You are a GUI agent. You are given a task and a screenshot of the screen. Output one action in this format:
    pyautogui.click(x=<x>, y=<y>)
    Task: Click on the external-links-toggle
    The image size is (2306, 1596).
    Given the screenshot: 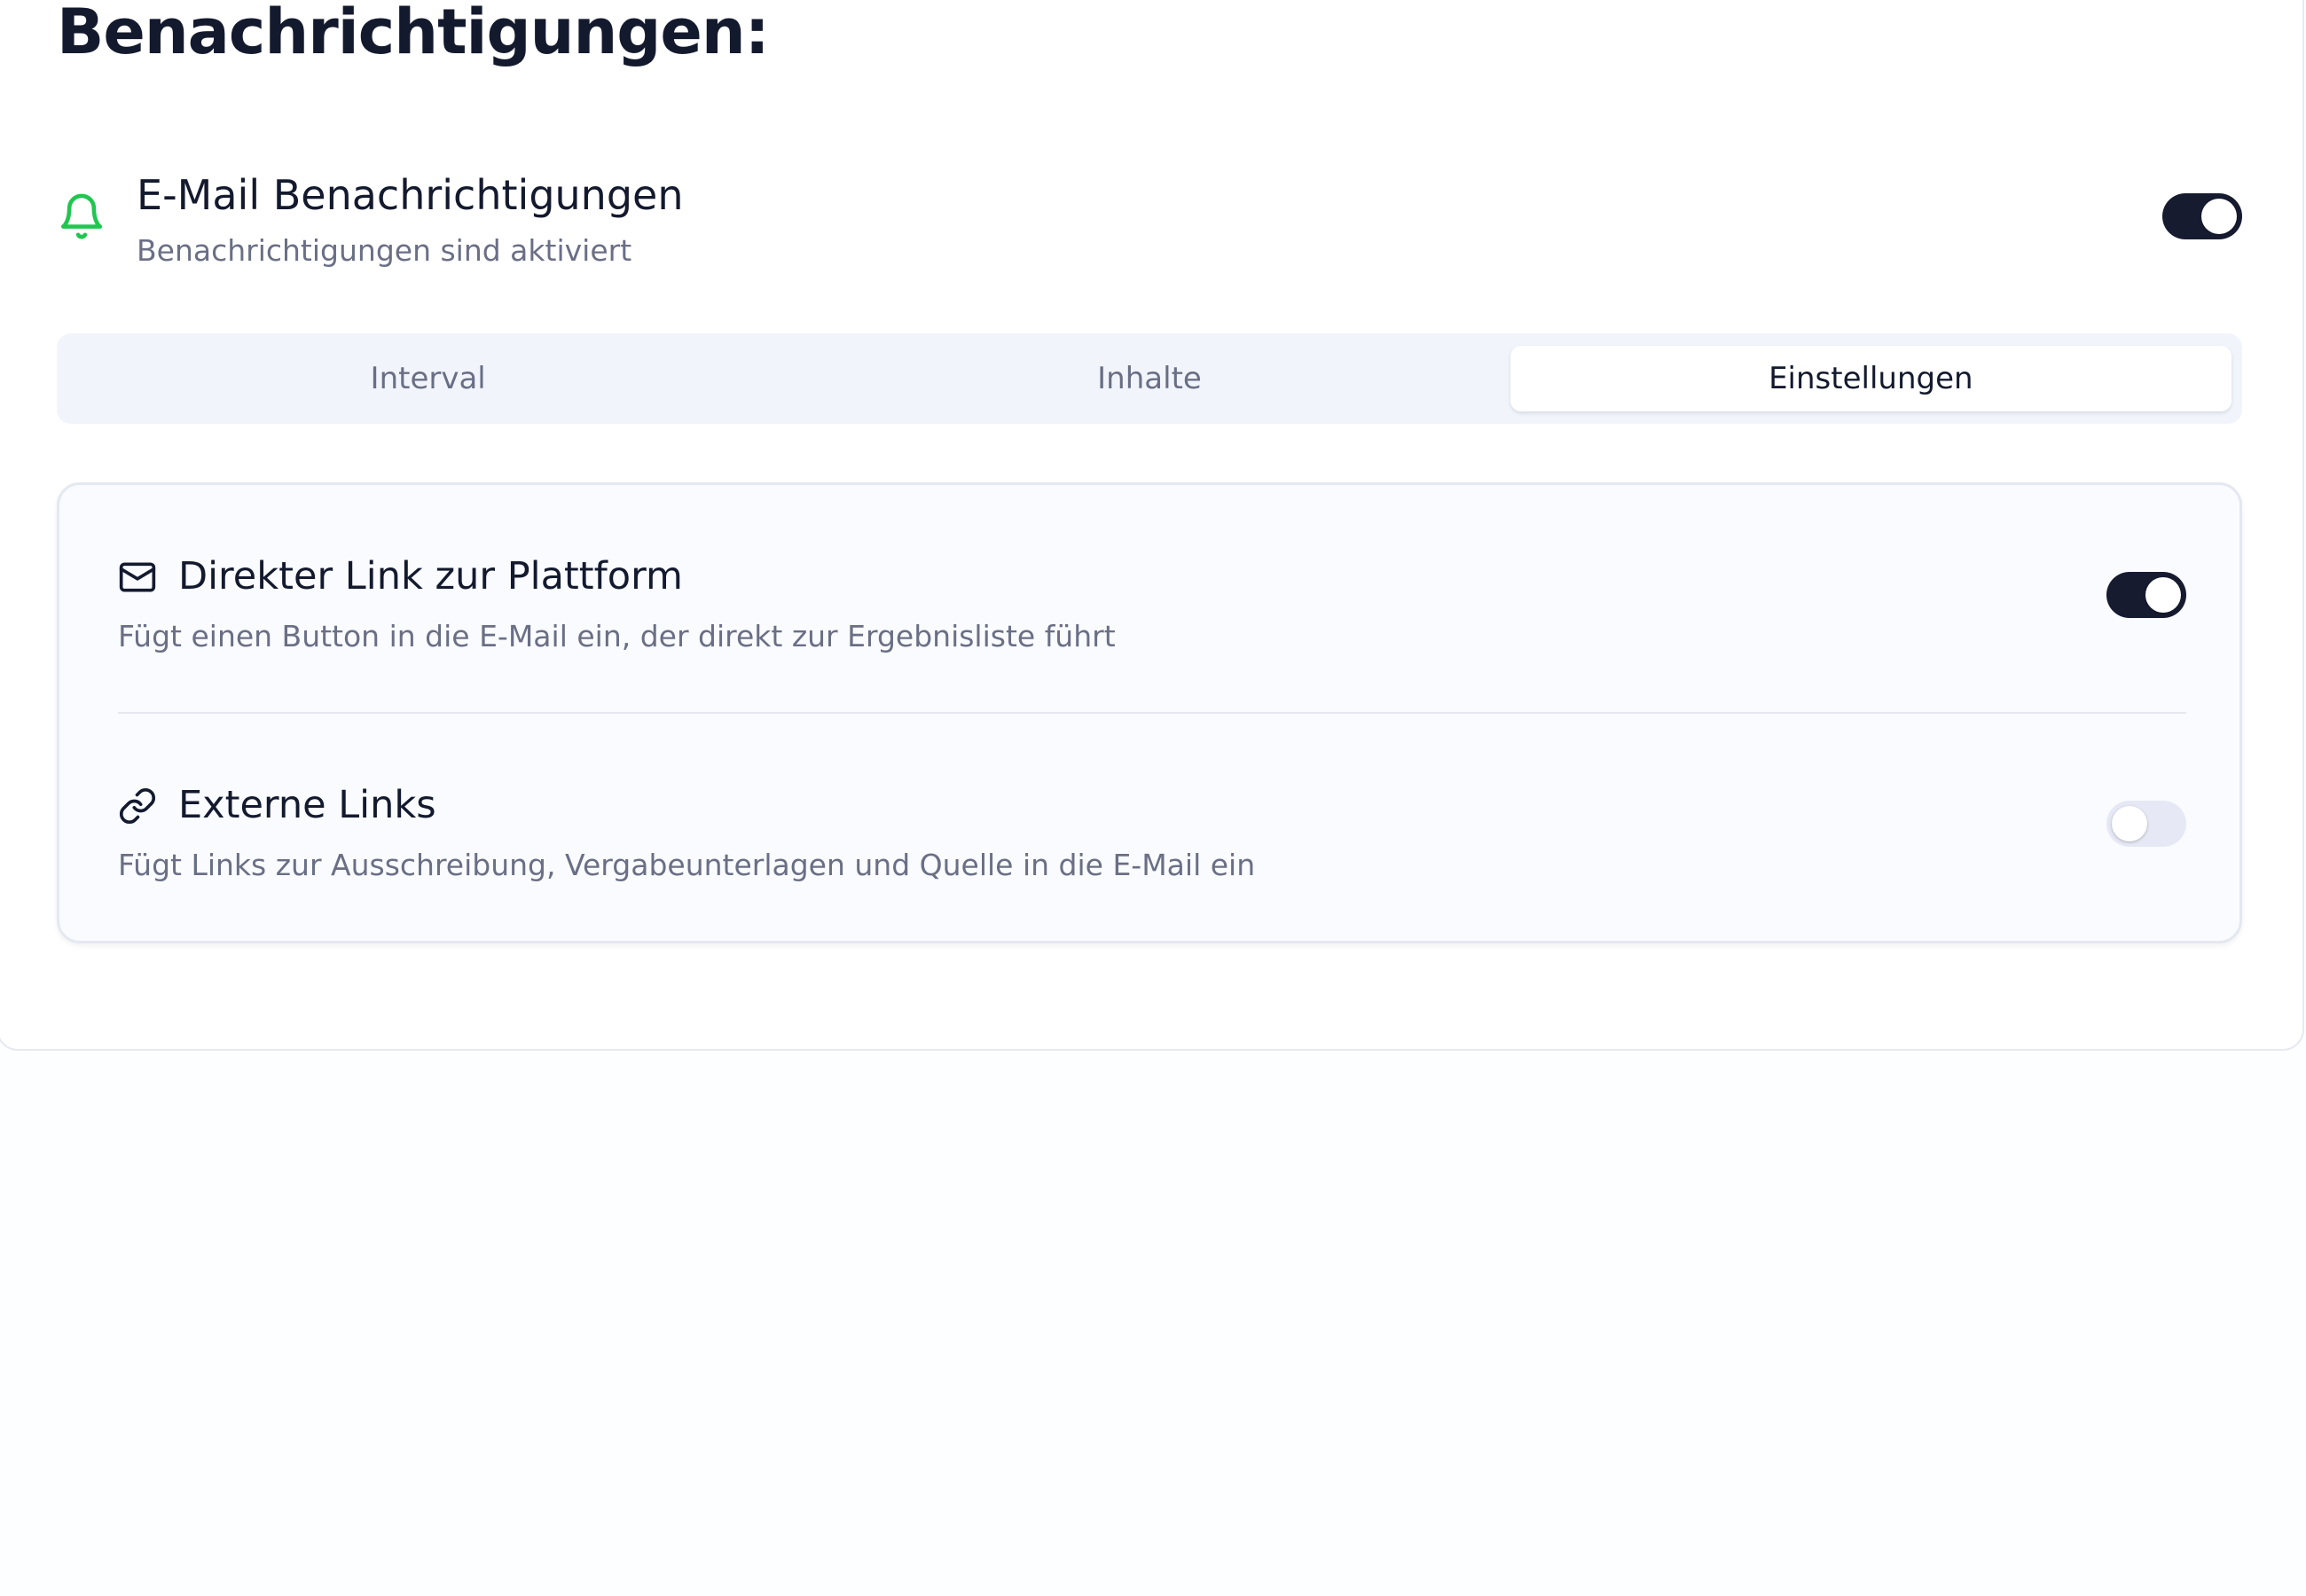 What is the action you would take?
    pyautogui.click(x=2146, y=824)
    